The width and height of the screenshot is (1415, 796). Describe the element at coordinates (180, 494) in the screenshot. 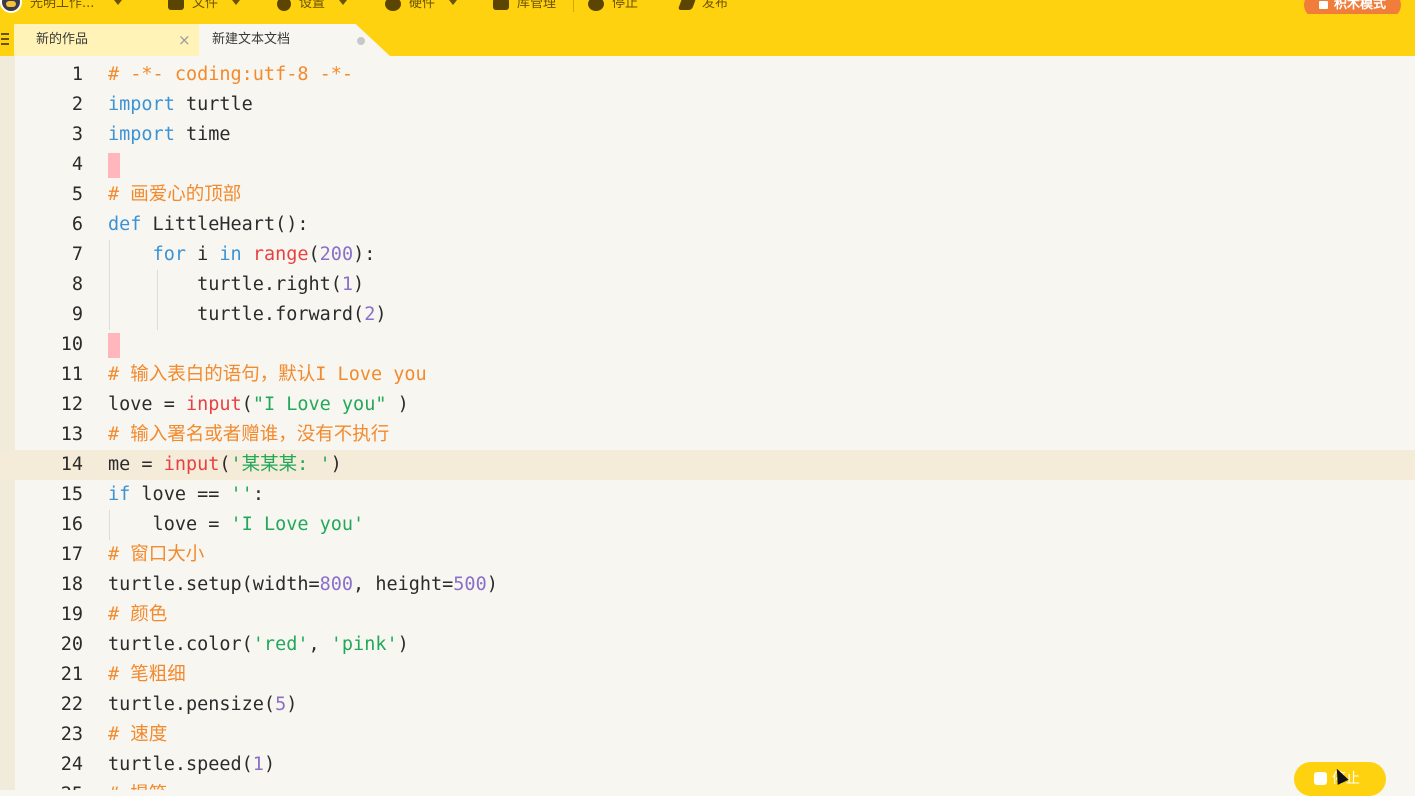

I see `code-token: love ==` at that location.